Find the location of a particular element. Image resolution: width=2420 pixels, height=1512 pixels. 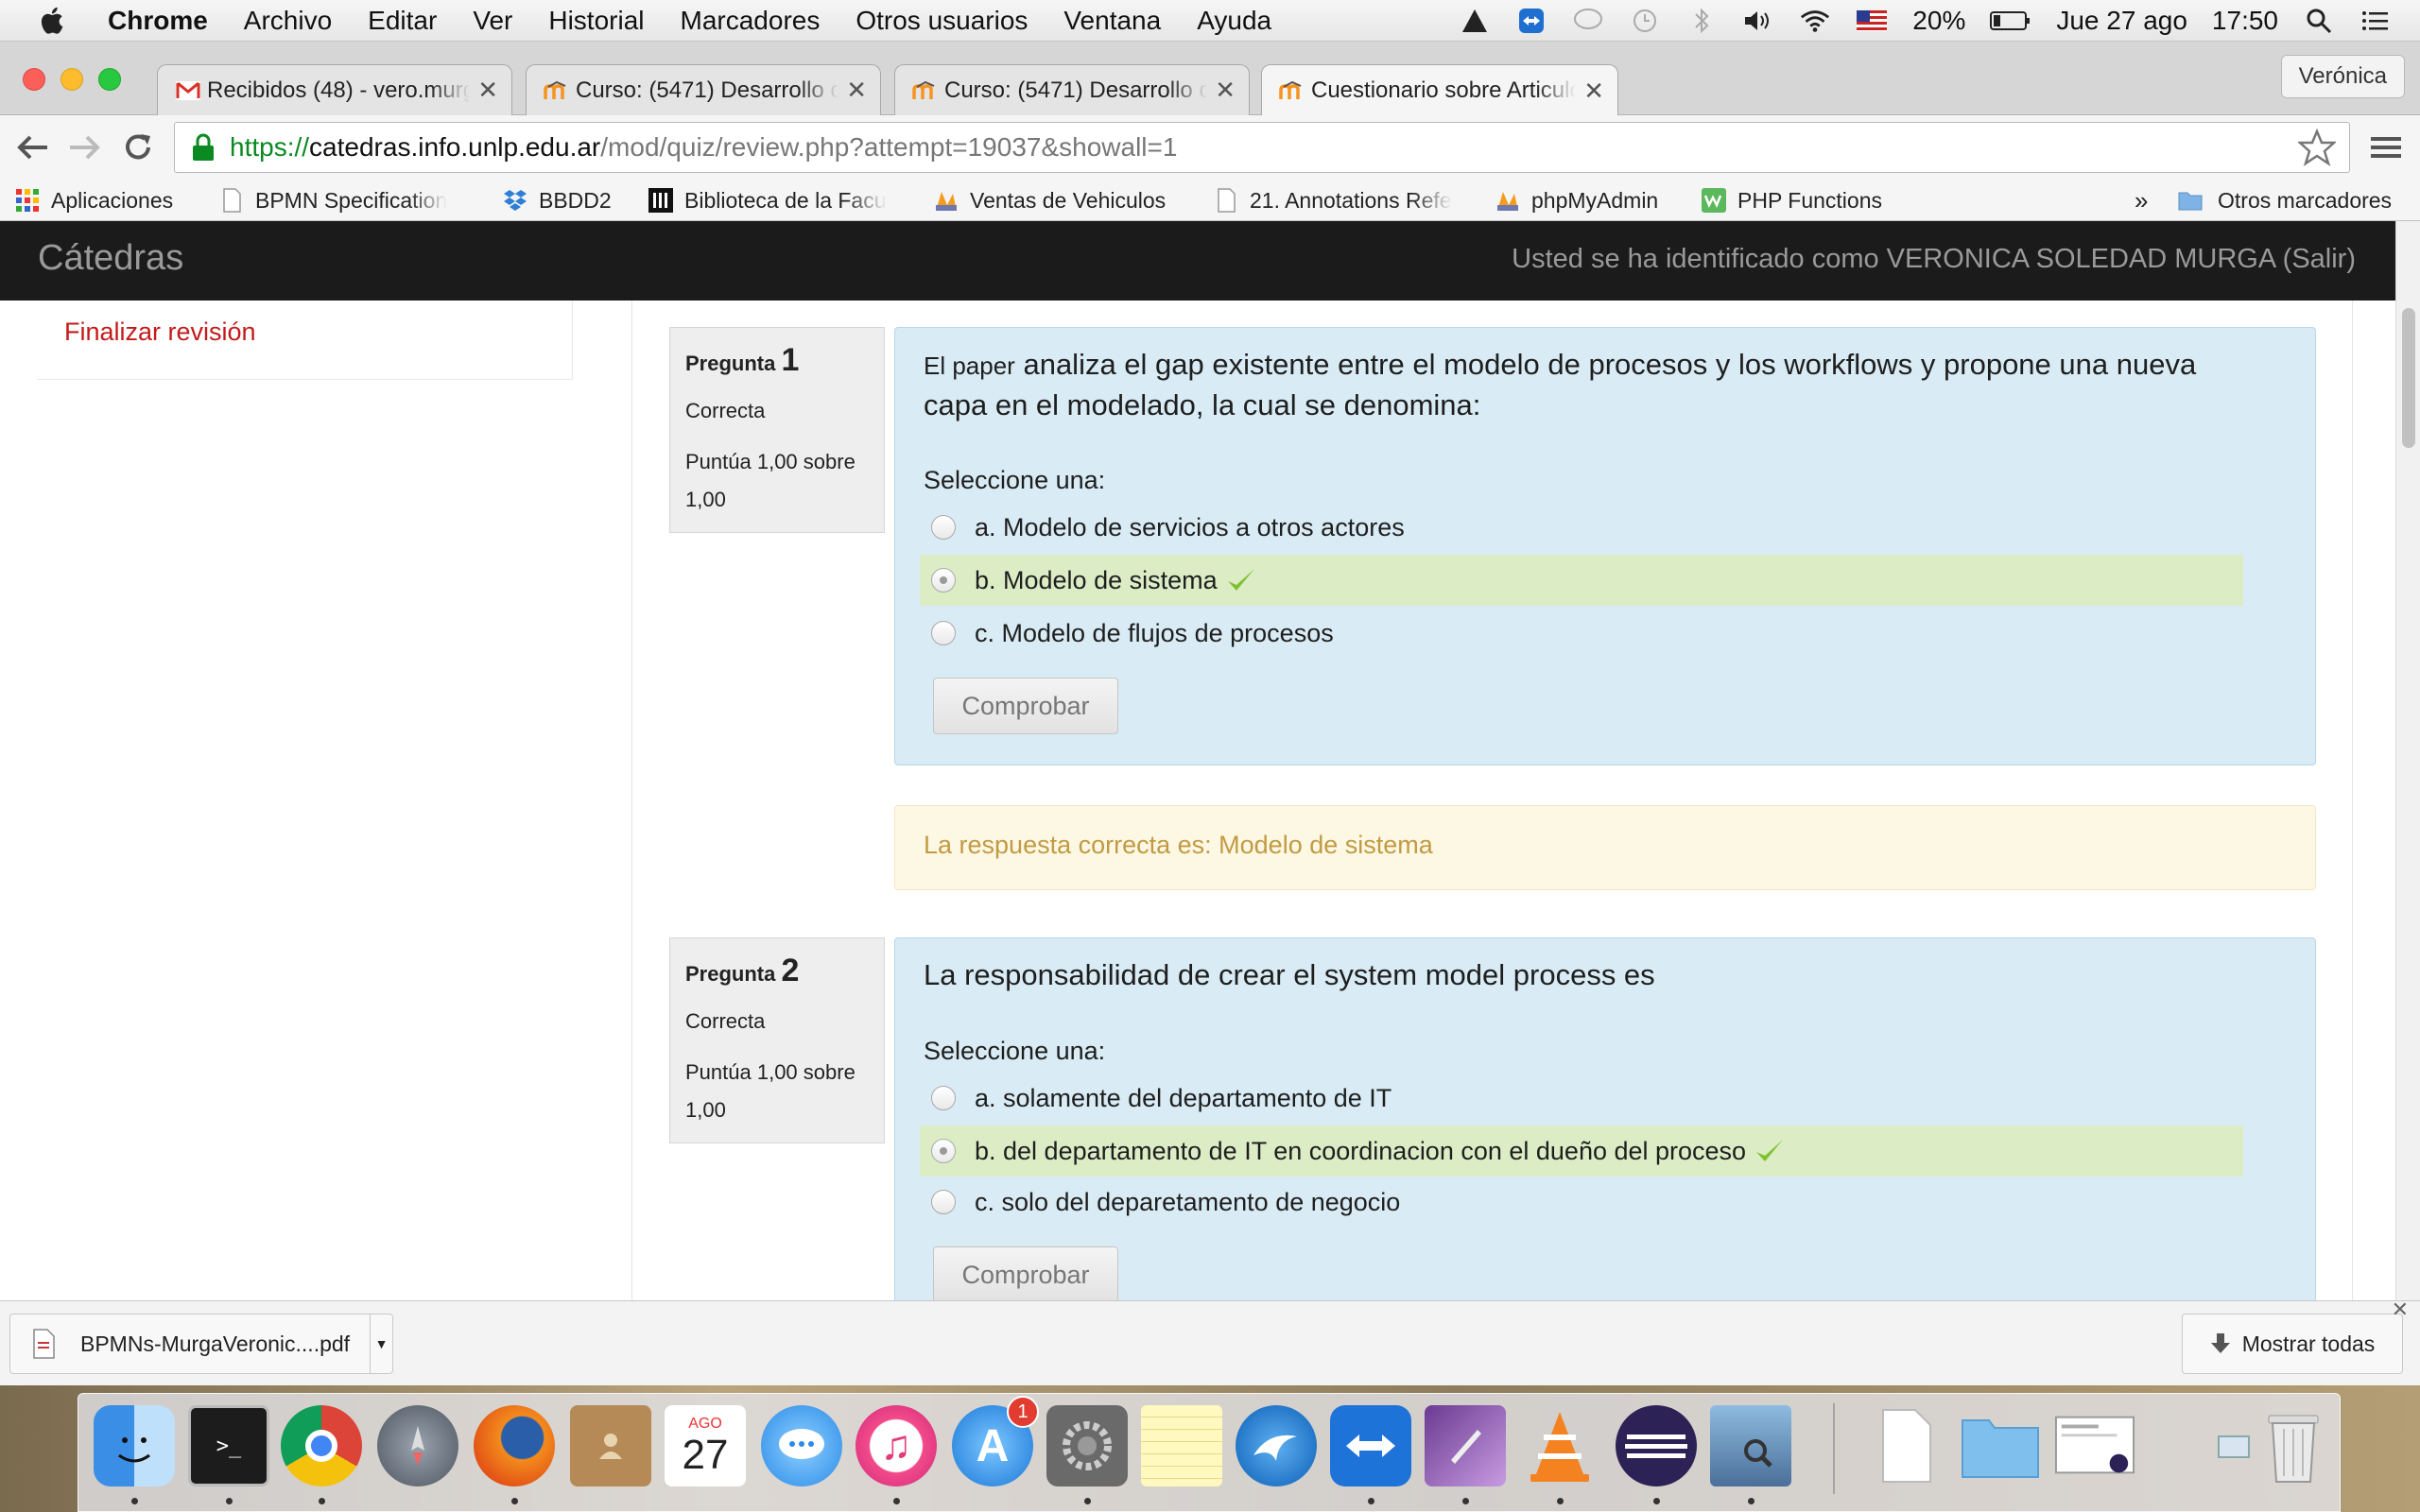

answer-option-correct: b. Modelo de sistema is located at coordinates (1581, 580).